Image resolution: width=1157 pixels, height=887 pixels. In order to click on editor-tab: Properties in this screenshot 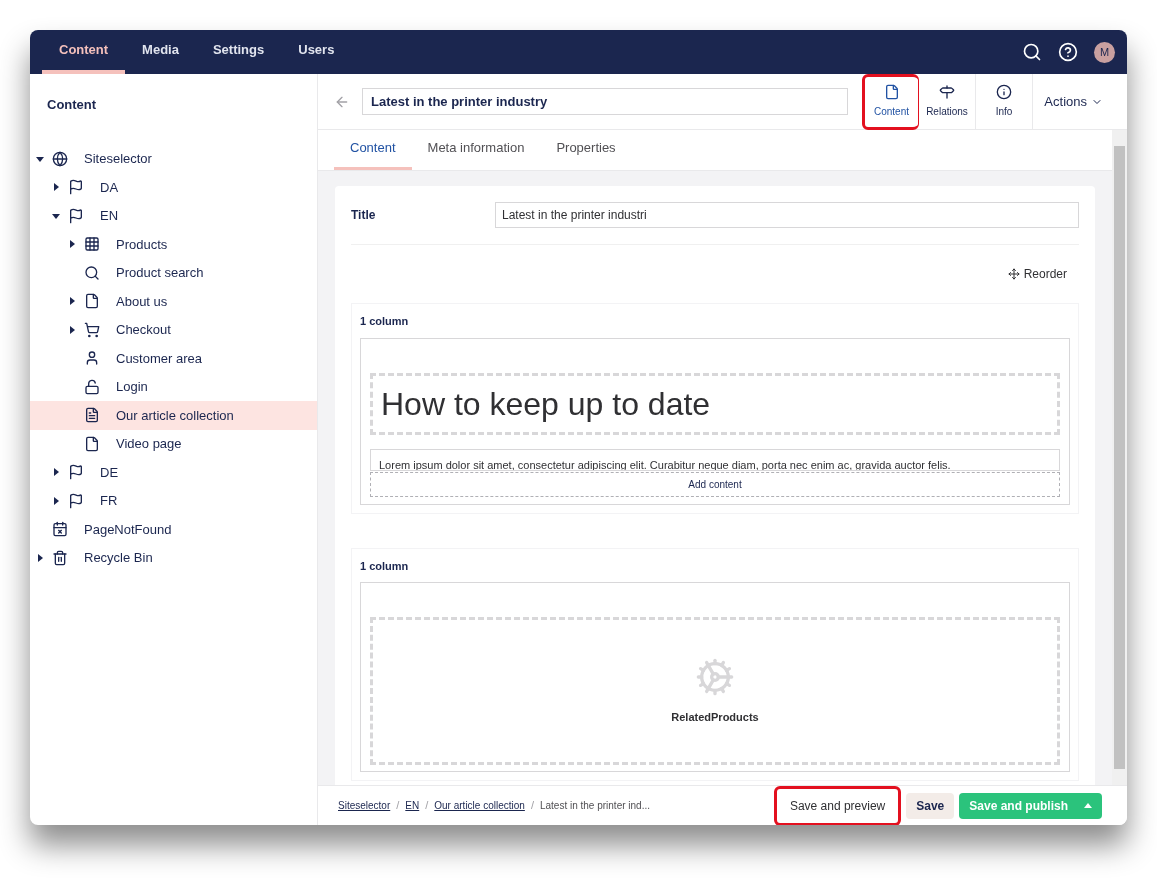, I will do `click(586, 153)`.